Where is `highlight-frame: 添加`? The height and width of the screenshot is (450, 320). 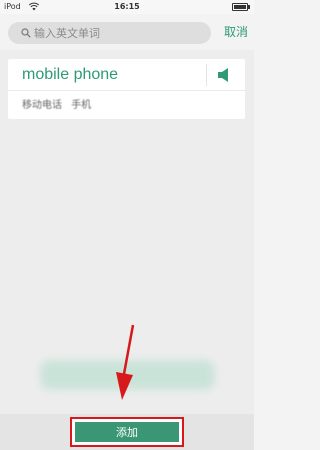
highlight-frame: 添加 is located at coordinates (127, 432).